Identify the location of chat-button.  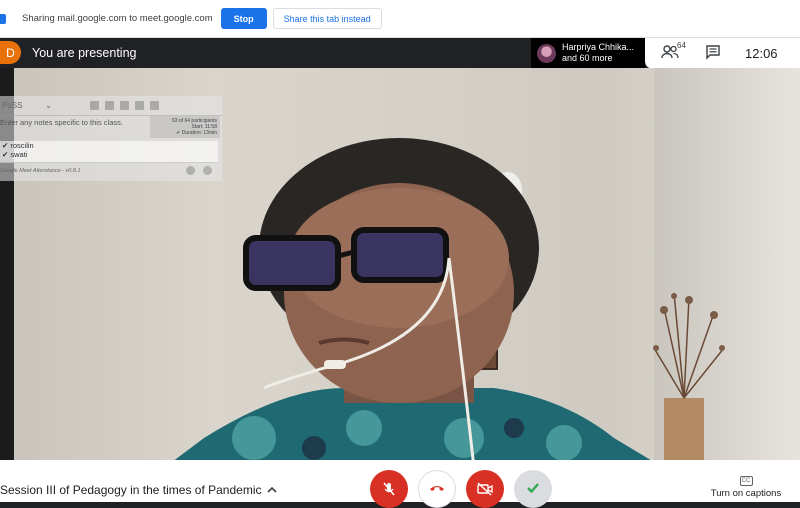
(715, 54).